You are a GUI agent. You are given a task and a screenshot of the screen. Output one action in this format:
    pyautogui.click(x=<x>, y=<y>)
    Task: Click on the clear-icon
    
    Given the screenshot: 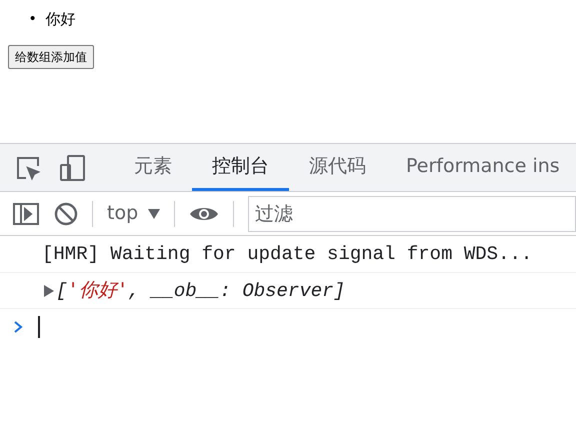 What is the action you would take?
    pyautogui.click(x=66, y=214)
    